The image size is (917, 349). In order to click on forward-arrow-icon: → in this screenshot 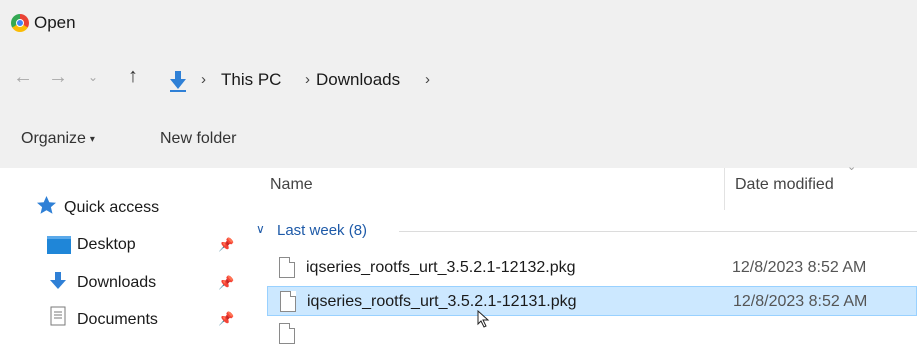, I will do `click(58, 77)`.